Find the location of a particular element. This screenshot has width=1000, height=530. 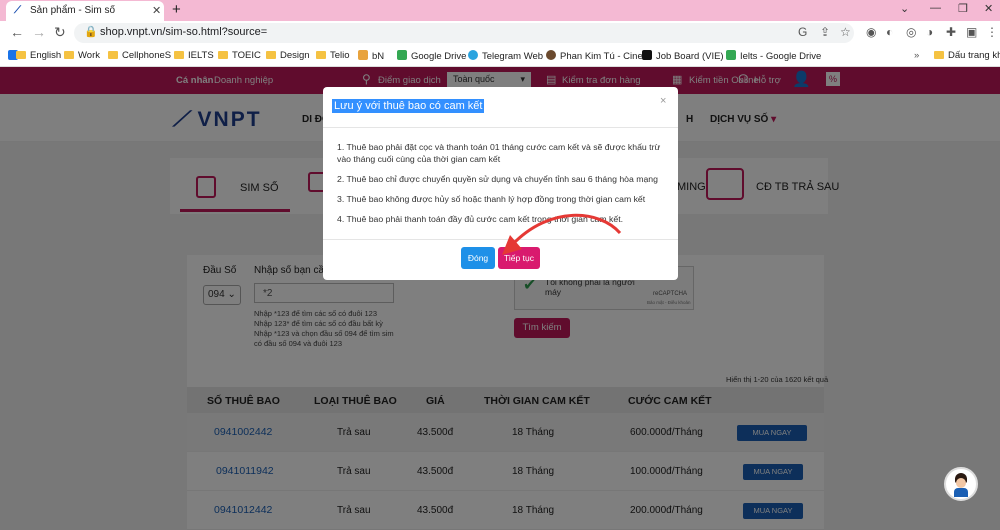

bookmark-item: TOEIC is located at coordinates (239, 55).